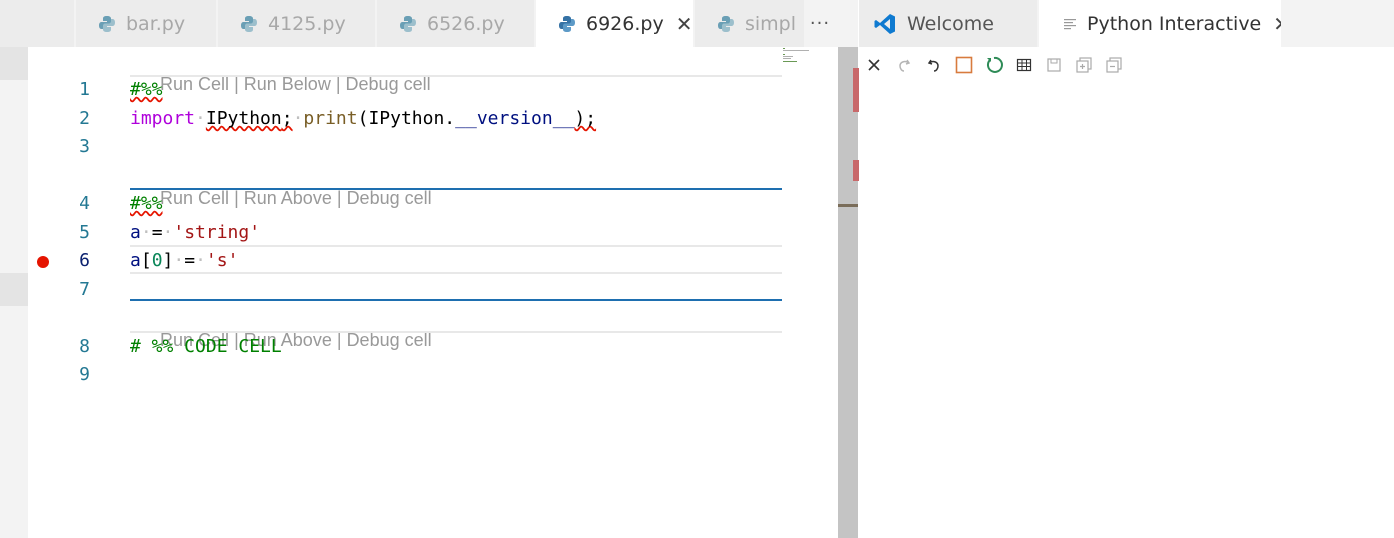 The image size is (1394, 538). What do you see at coordinates (456, 189) in the screenshot?
I see `active-cell-top-border` at bounding box center [456, 189].